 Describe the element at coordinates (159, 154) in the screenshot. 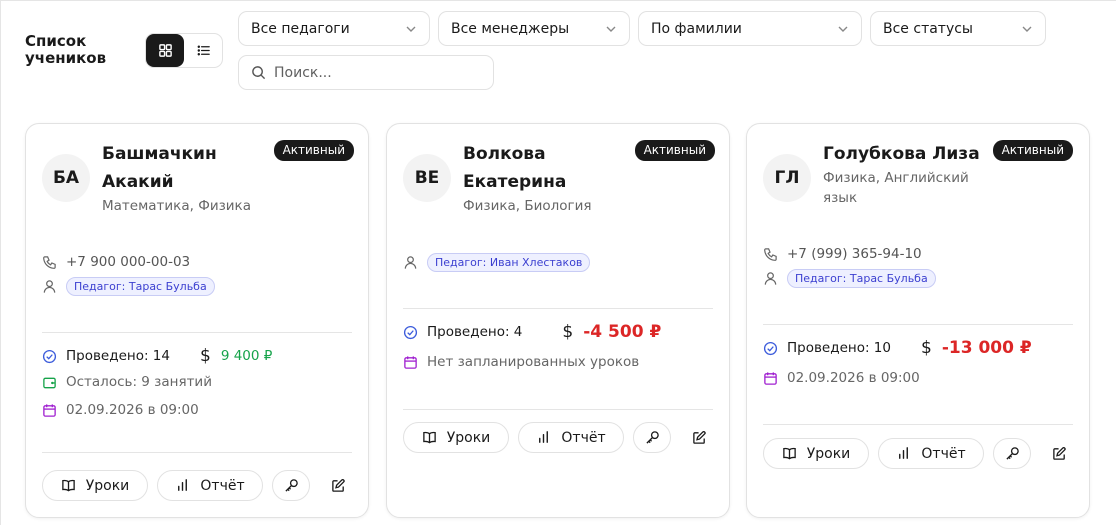

I see `student-name-line: Башмачкин` at that location.